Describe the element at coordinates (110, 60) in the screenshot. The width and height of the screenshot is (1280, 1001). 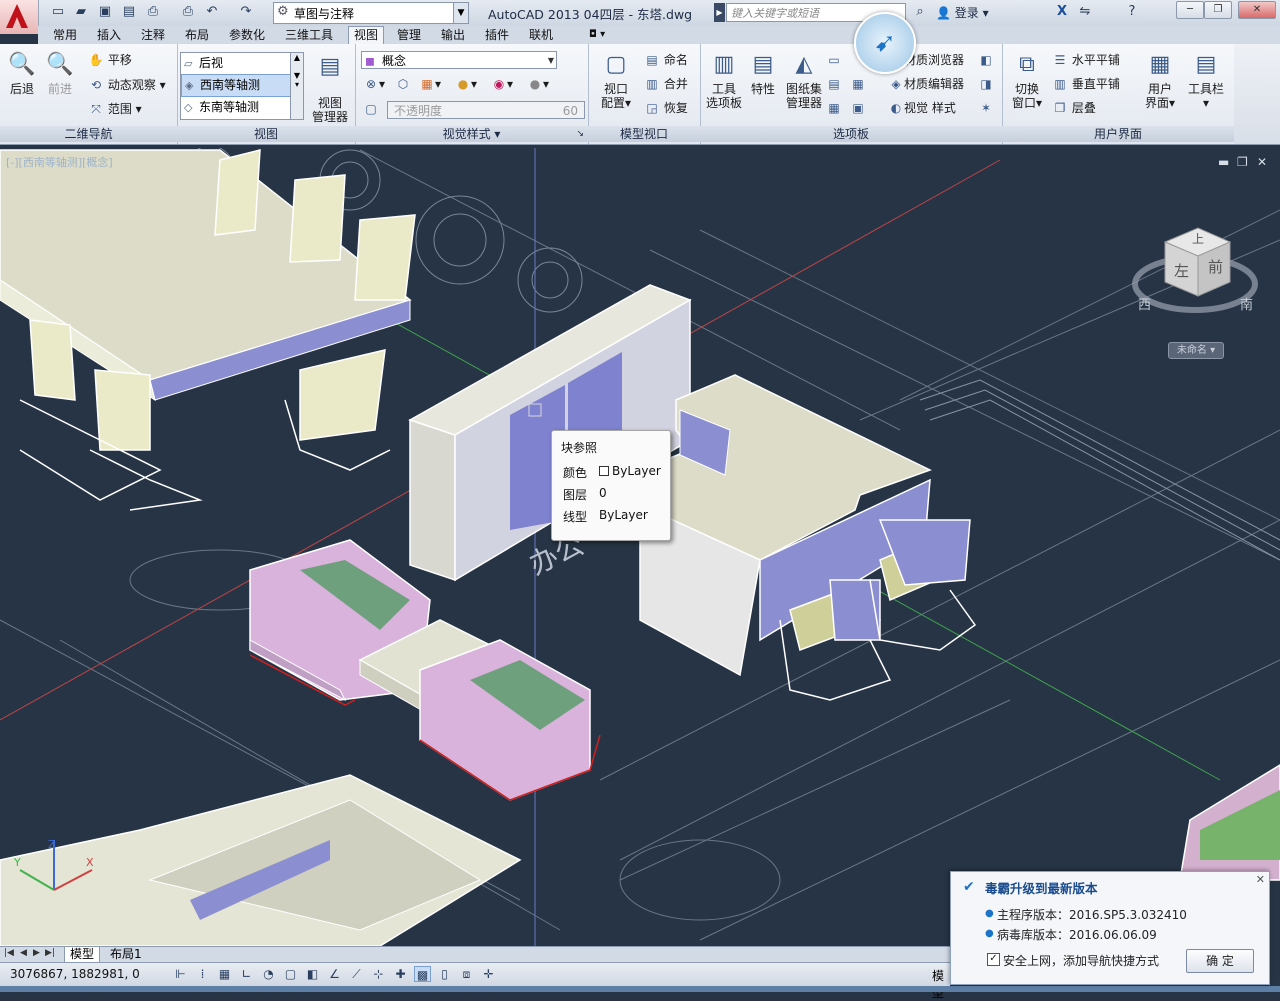
I see `pan-button: ✋ 平移` at that location.